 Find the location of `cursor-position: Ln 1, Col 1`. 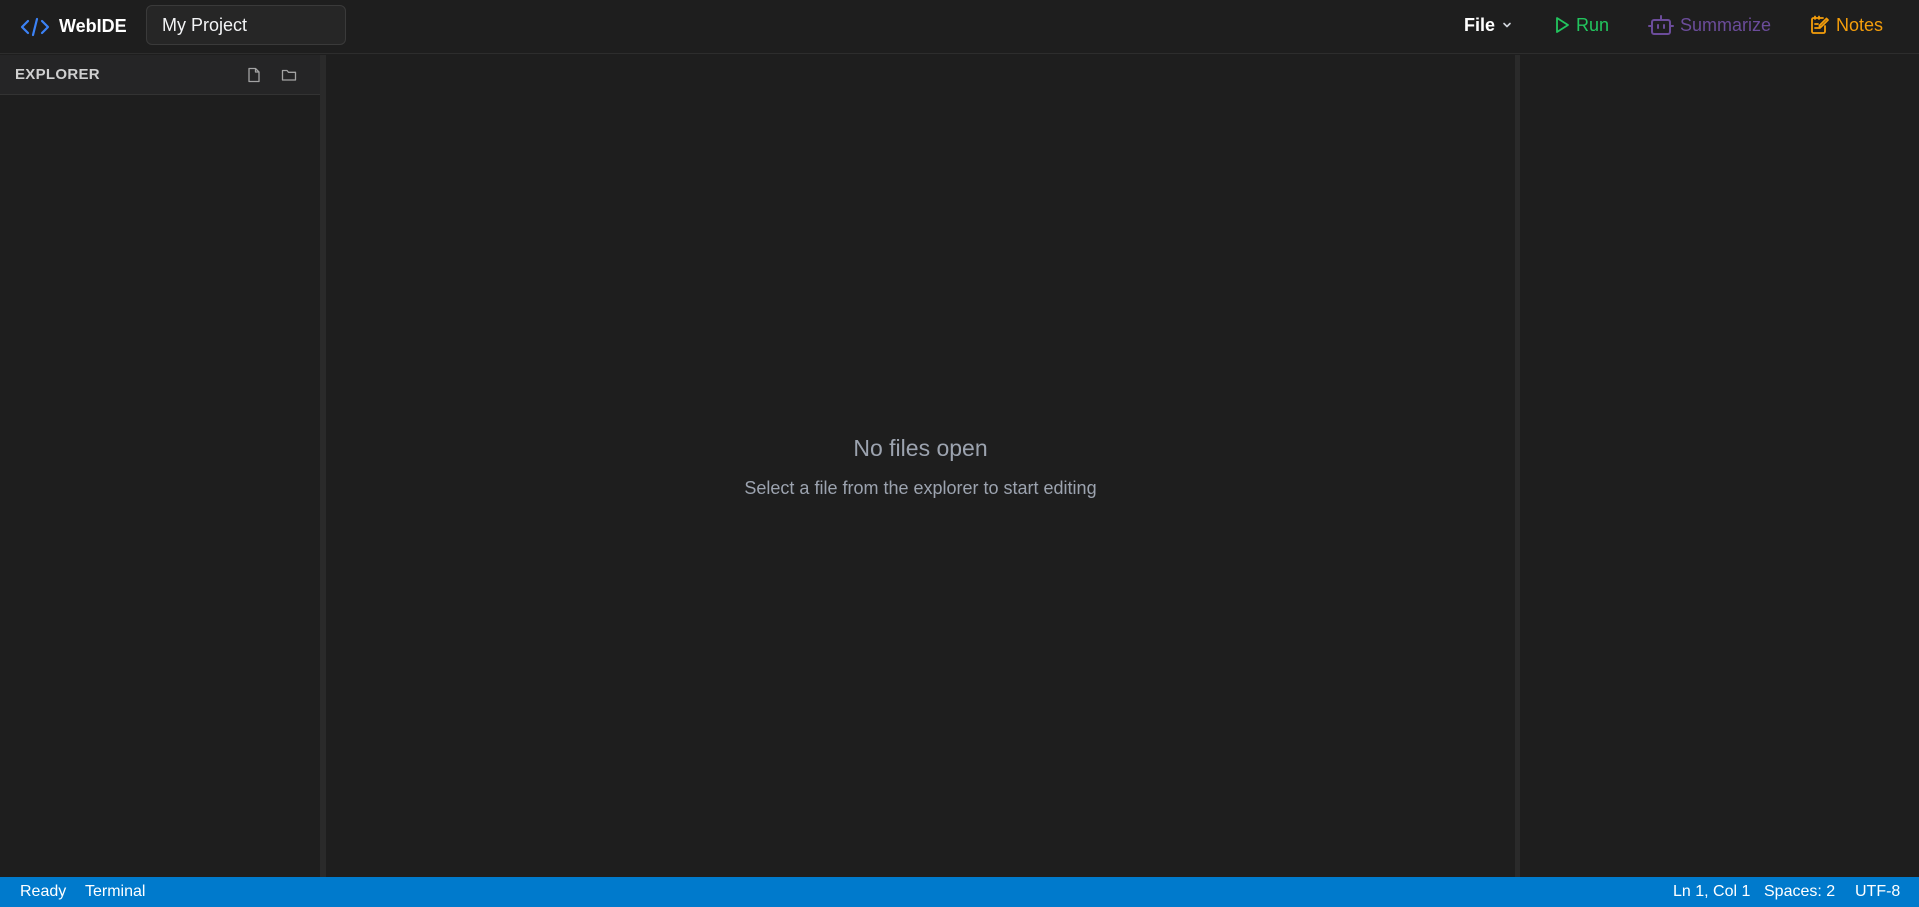

cursor-position: Ln 1, Col 1 is located at coordinates (1711, 892).